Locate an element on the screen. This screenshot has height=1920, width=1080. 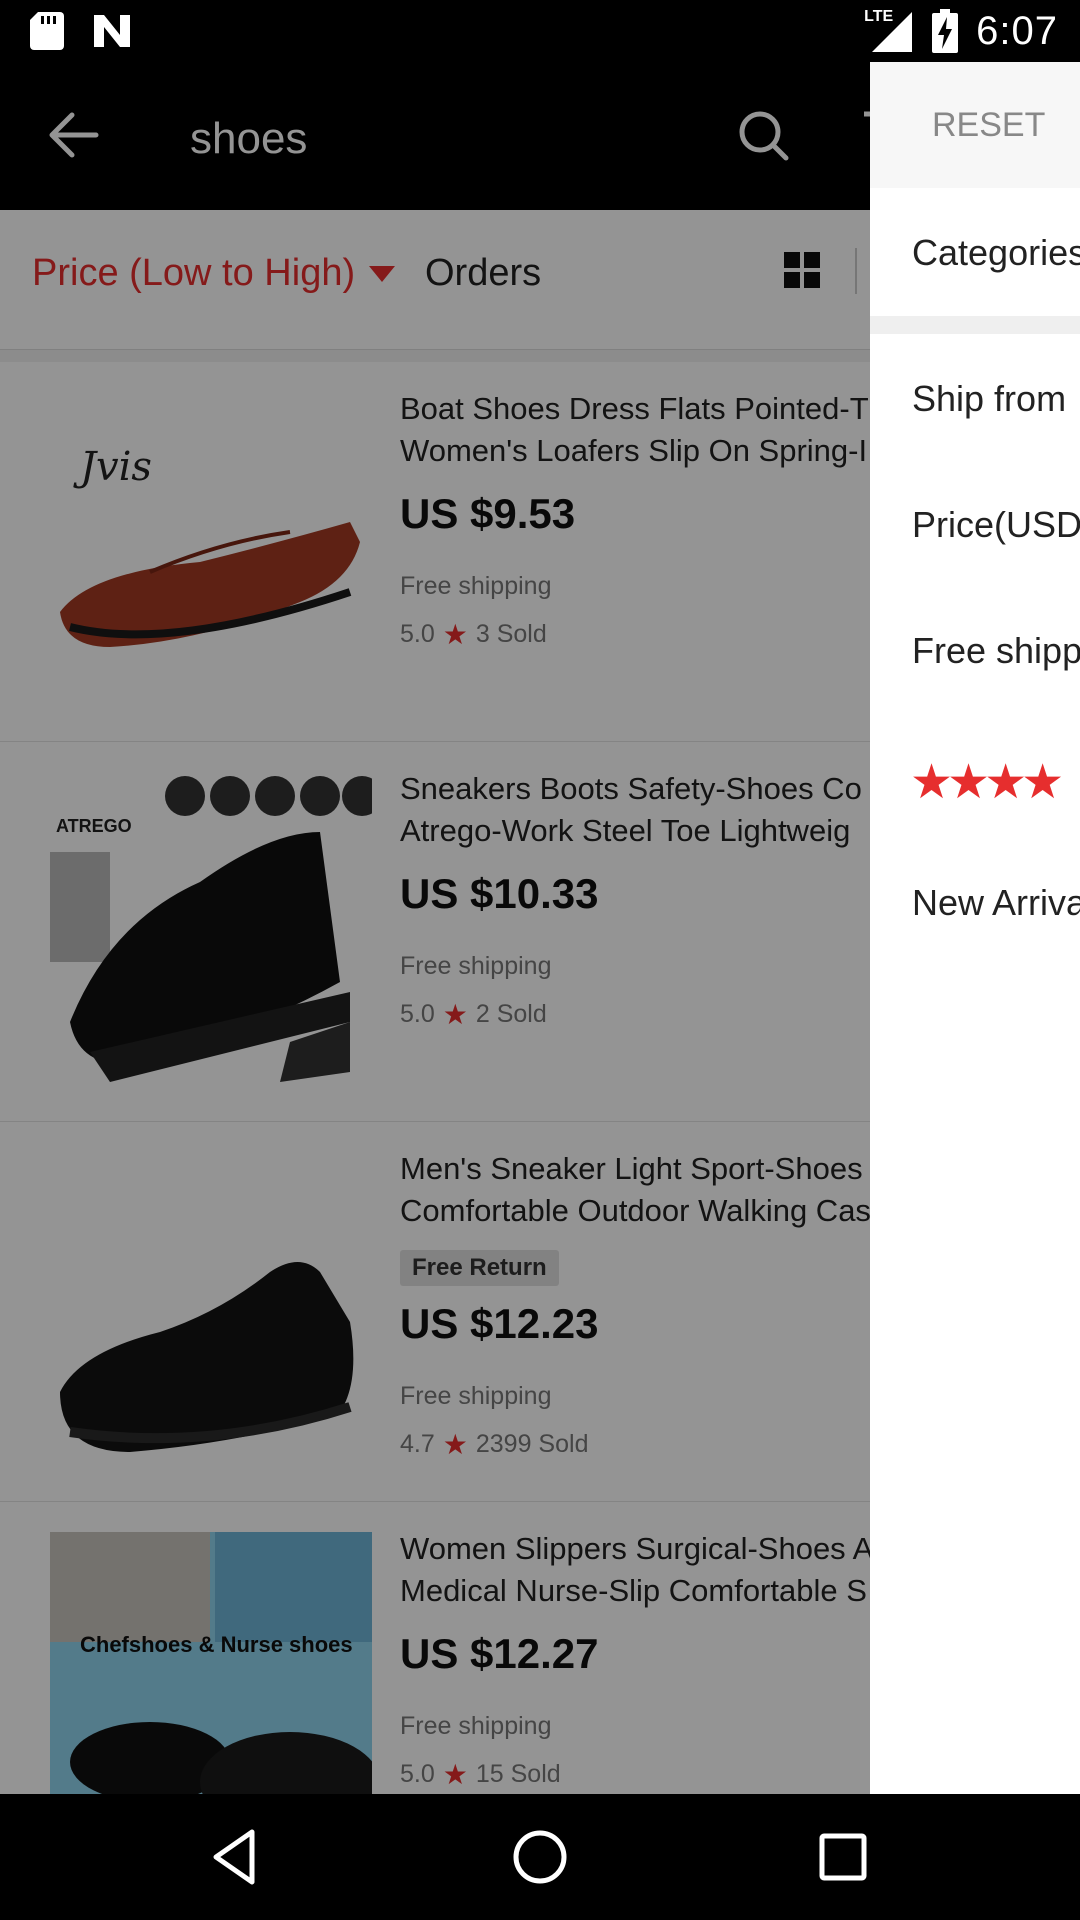
filter-new-arrivals: New Arriva is located at coordinates (996, 903).